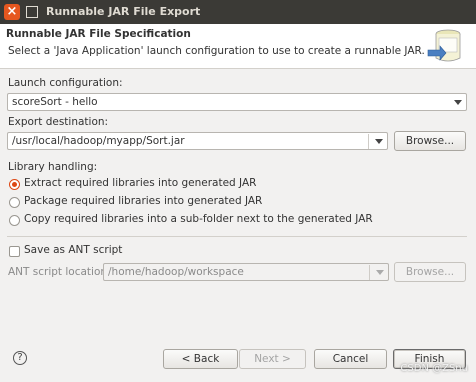 This screenshot has width=476, height=382. Describe the element at coordinates (123, 11) in the screenshot. I see `window-title: Runnable JAR File Export` at that location.